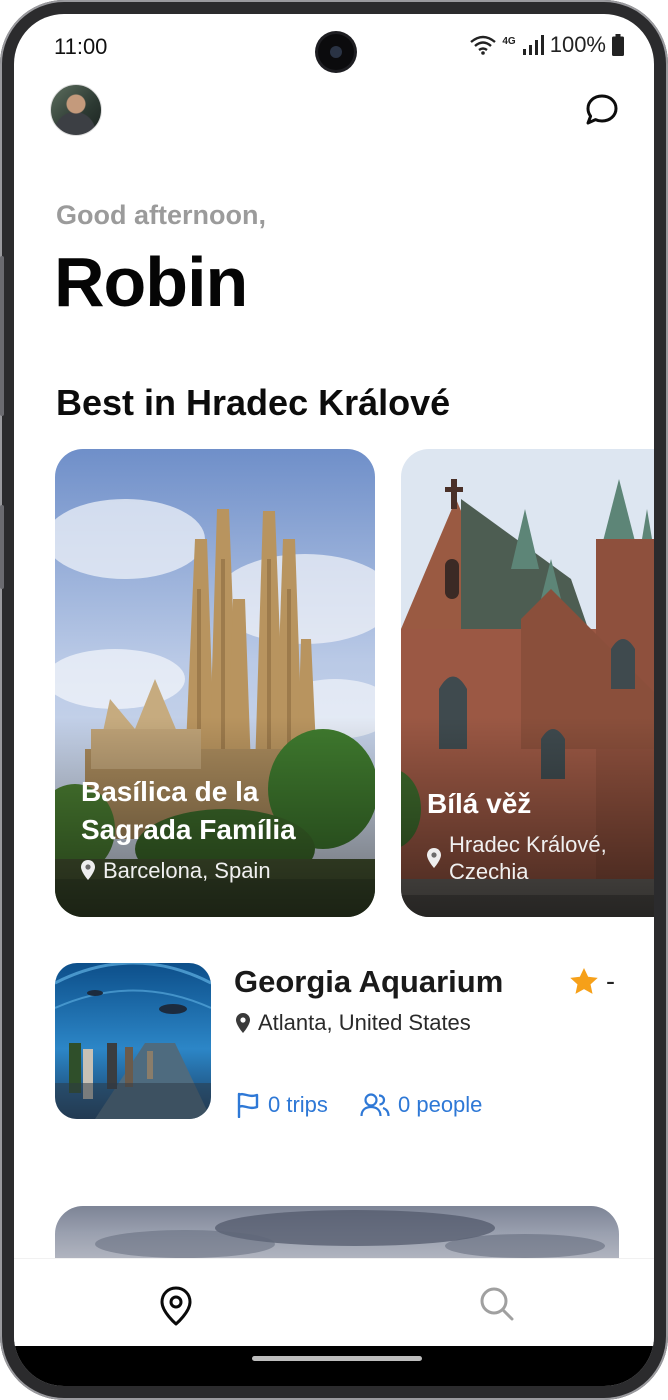  What do you see at coordinates (528, 858) in the screenshot?
I see `card-location-text: Hradec Králové, Czechia` at bounding box center [528, 858].